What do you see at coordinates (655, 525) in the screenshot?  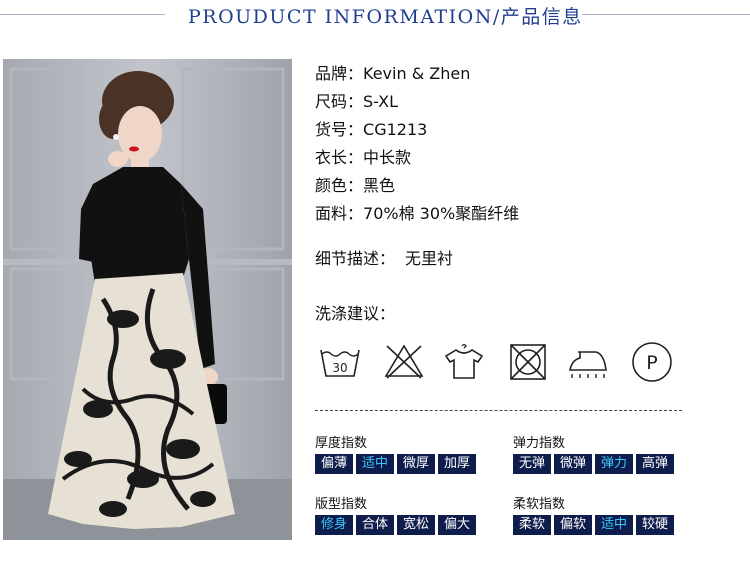 I see `softness-option: 较硬` at bounding box center [655, 525].